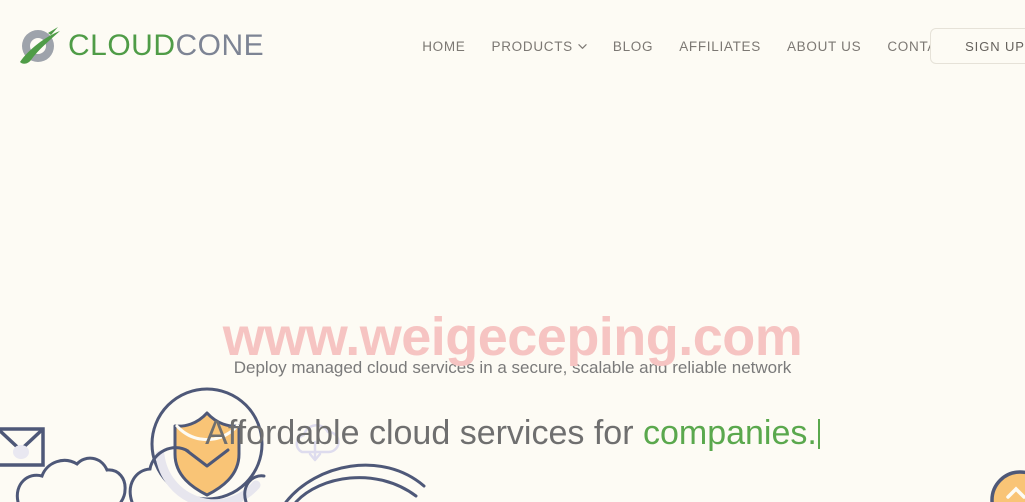 The height and width of the screenshot is (502, 1025). I want to click on logo-text-cloud: CLOUD, so click(122, 45).